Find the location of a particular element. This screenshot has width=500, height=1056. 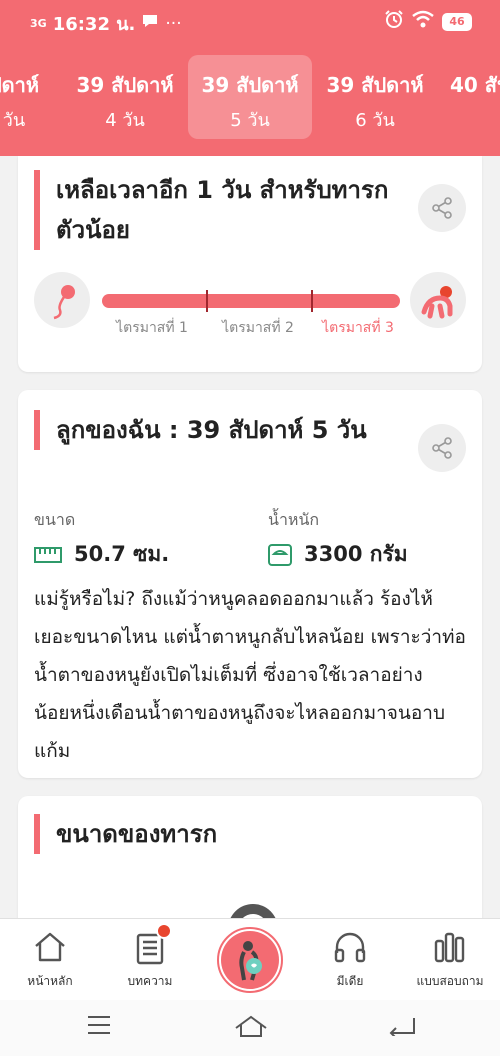

week-tab-selected: 39 สัปดาห์ 5 วัน is located at coordinates (250, 97).